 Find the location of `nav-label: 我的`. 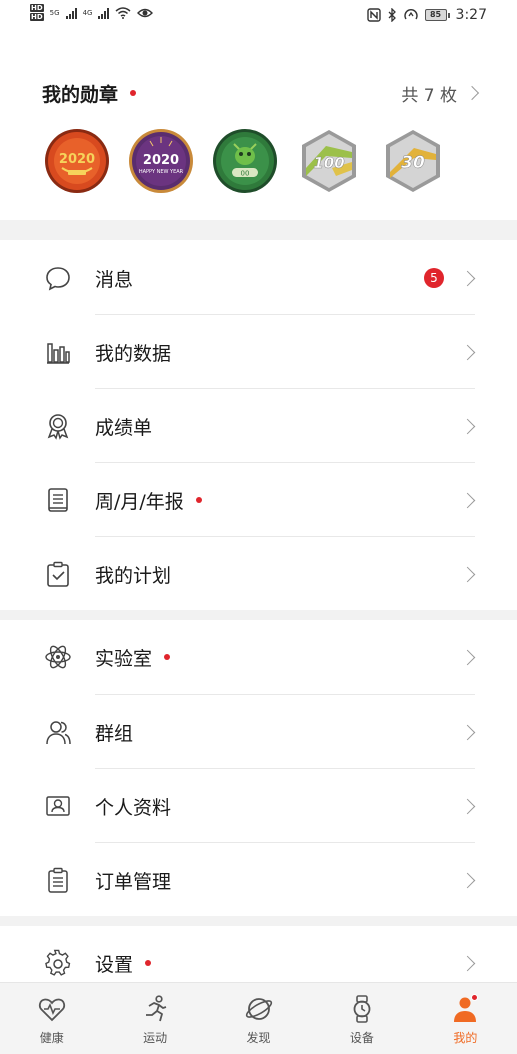

nav-label: 我的 is located at coordinates (465, 1038).